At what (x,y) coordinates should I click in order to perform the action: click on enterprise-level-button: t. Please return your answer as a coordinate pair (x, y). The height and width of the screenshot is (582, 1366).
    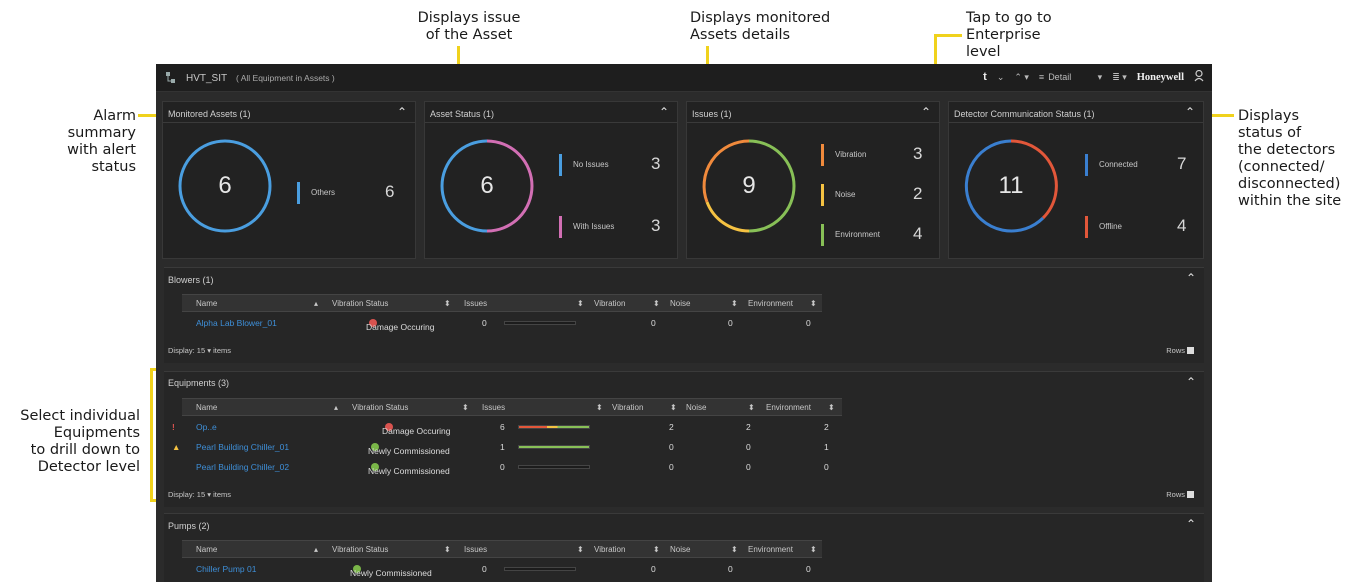
    Looking at the image, I should click on (985, 77).